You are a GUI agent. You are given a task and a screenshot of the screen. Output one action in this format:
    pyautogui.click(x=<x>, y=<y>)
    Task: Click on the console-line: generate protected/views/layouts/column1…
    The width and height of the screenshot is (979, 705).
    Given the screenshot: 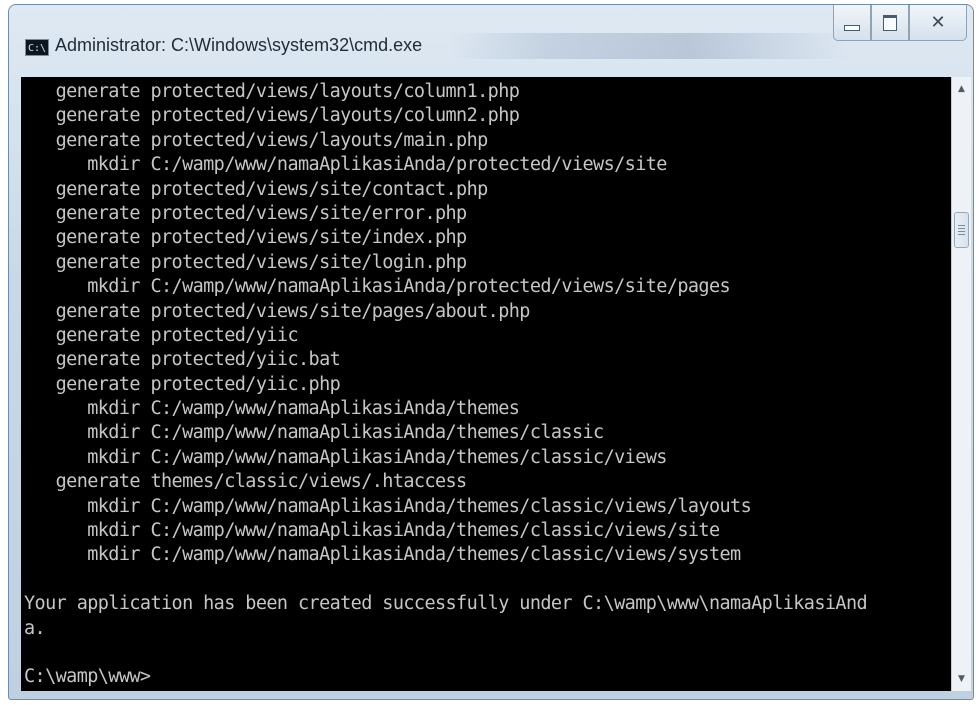 What is the action you would take?
    pyautogui.click(x=272, y=91)
    